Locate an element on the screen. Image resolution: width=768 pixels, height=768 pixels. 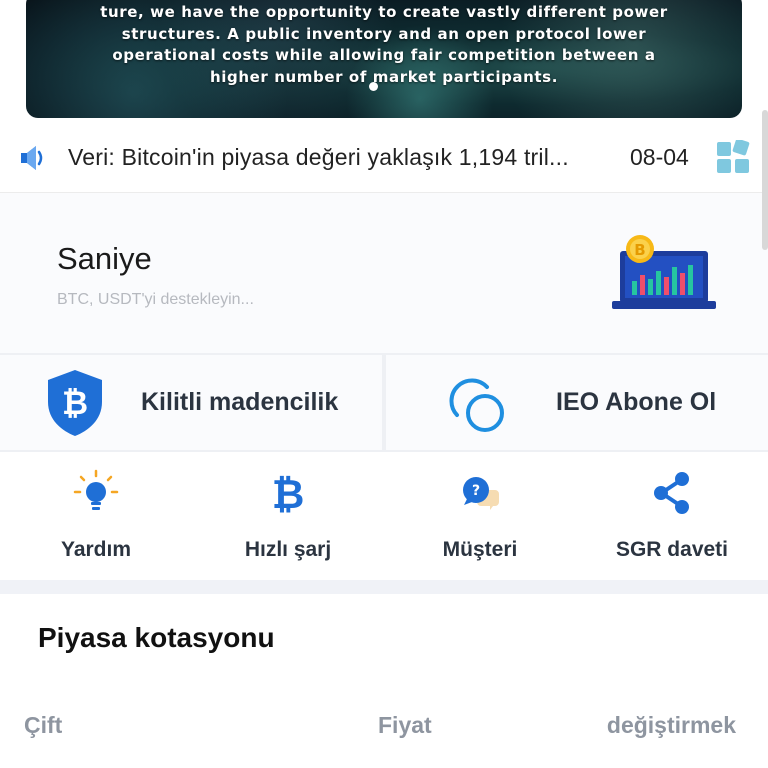
ieo-circles-icon is located at coordinates (475, 405).